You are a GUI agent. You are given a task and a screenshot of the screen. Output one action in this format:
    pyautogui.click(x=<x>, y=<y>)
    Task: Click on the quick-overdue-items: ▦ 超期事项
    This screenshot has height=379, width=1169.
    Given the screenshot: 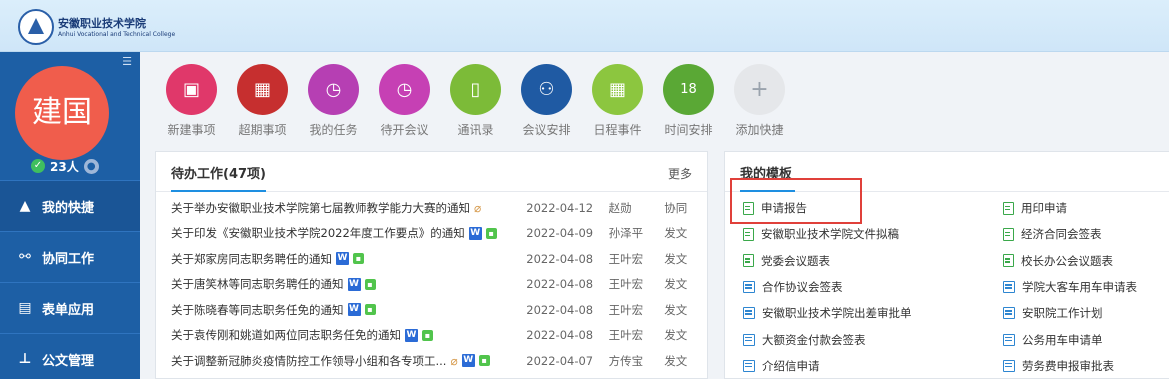 What is the action you would take?
    pyautogui.click(x=262, y=101)
    